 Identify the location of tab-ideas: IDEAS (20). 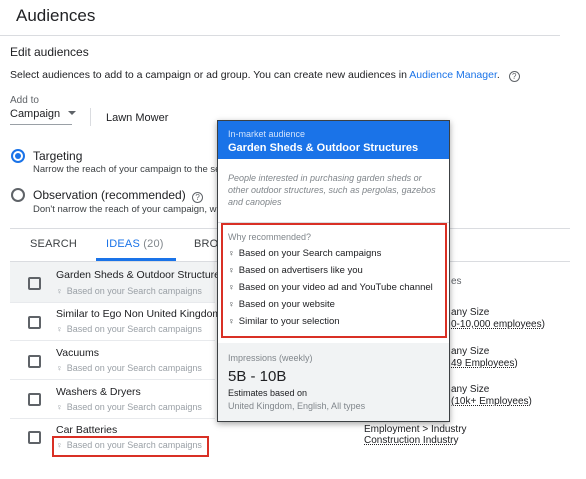
(135, 244).